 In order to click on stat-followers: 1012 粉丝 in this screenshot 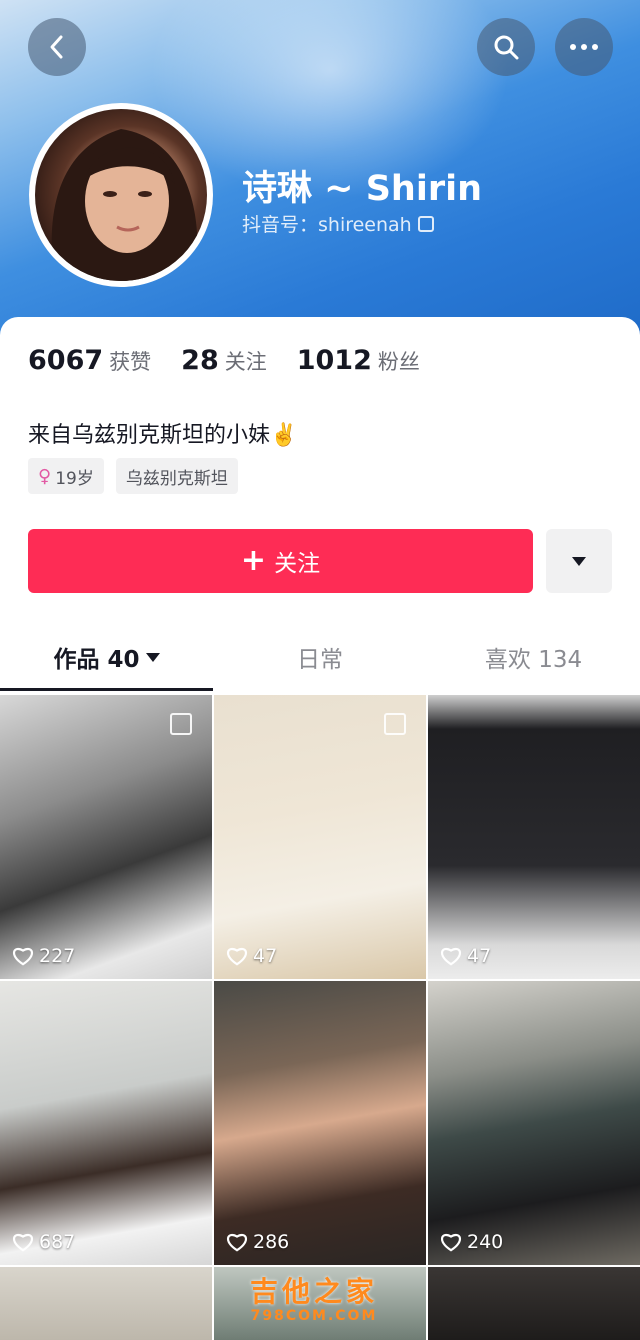, I will do `click(358, 360)`.